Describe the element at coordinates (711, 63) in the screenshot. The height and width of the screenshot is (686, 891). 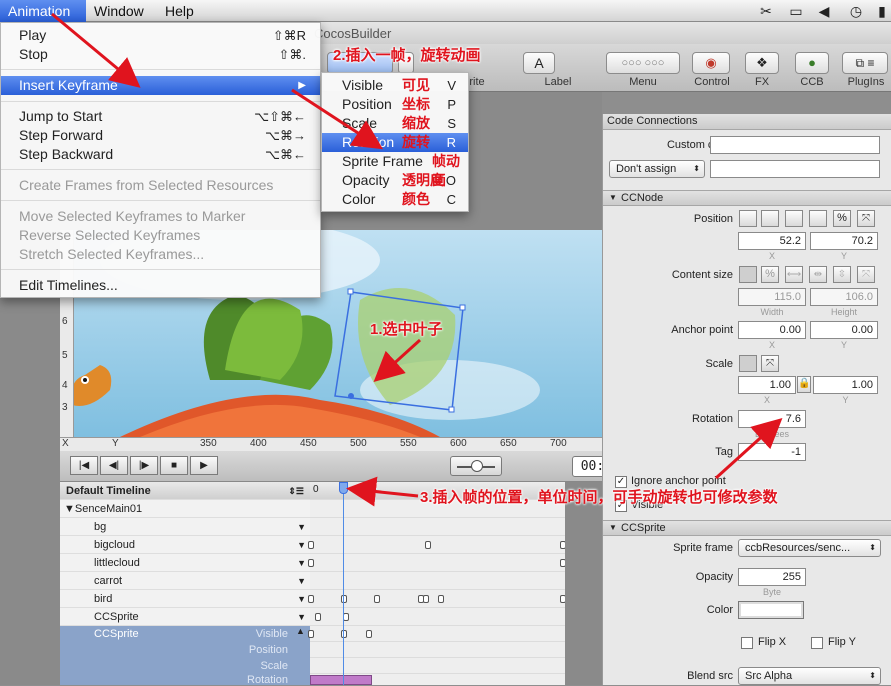
I see `control-button: ◉` at that location.